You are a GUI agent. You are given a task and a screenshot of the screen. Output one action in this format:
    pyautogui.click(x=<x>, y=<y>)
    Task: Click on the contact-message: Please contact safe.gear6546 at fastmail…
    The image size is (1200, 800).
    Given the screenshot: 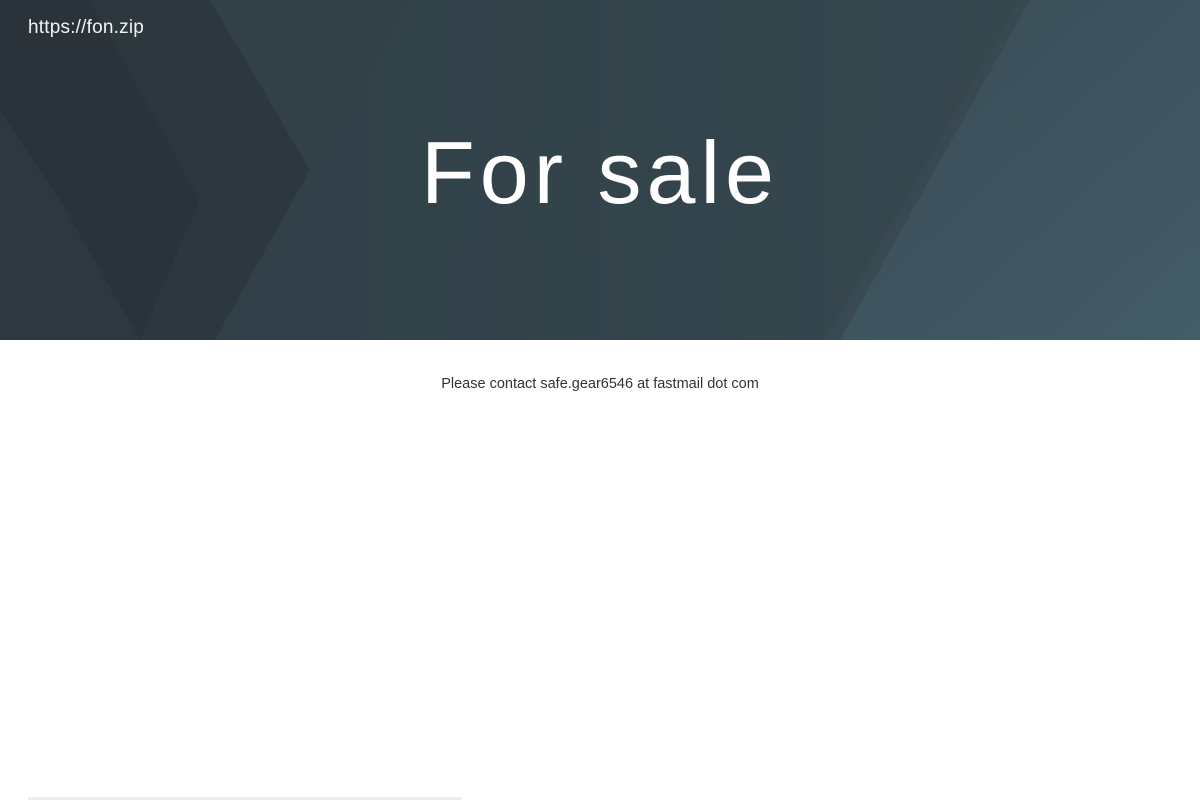 What is the action you would take?
    pyautogui.click(x=600, y=384)
    